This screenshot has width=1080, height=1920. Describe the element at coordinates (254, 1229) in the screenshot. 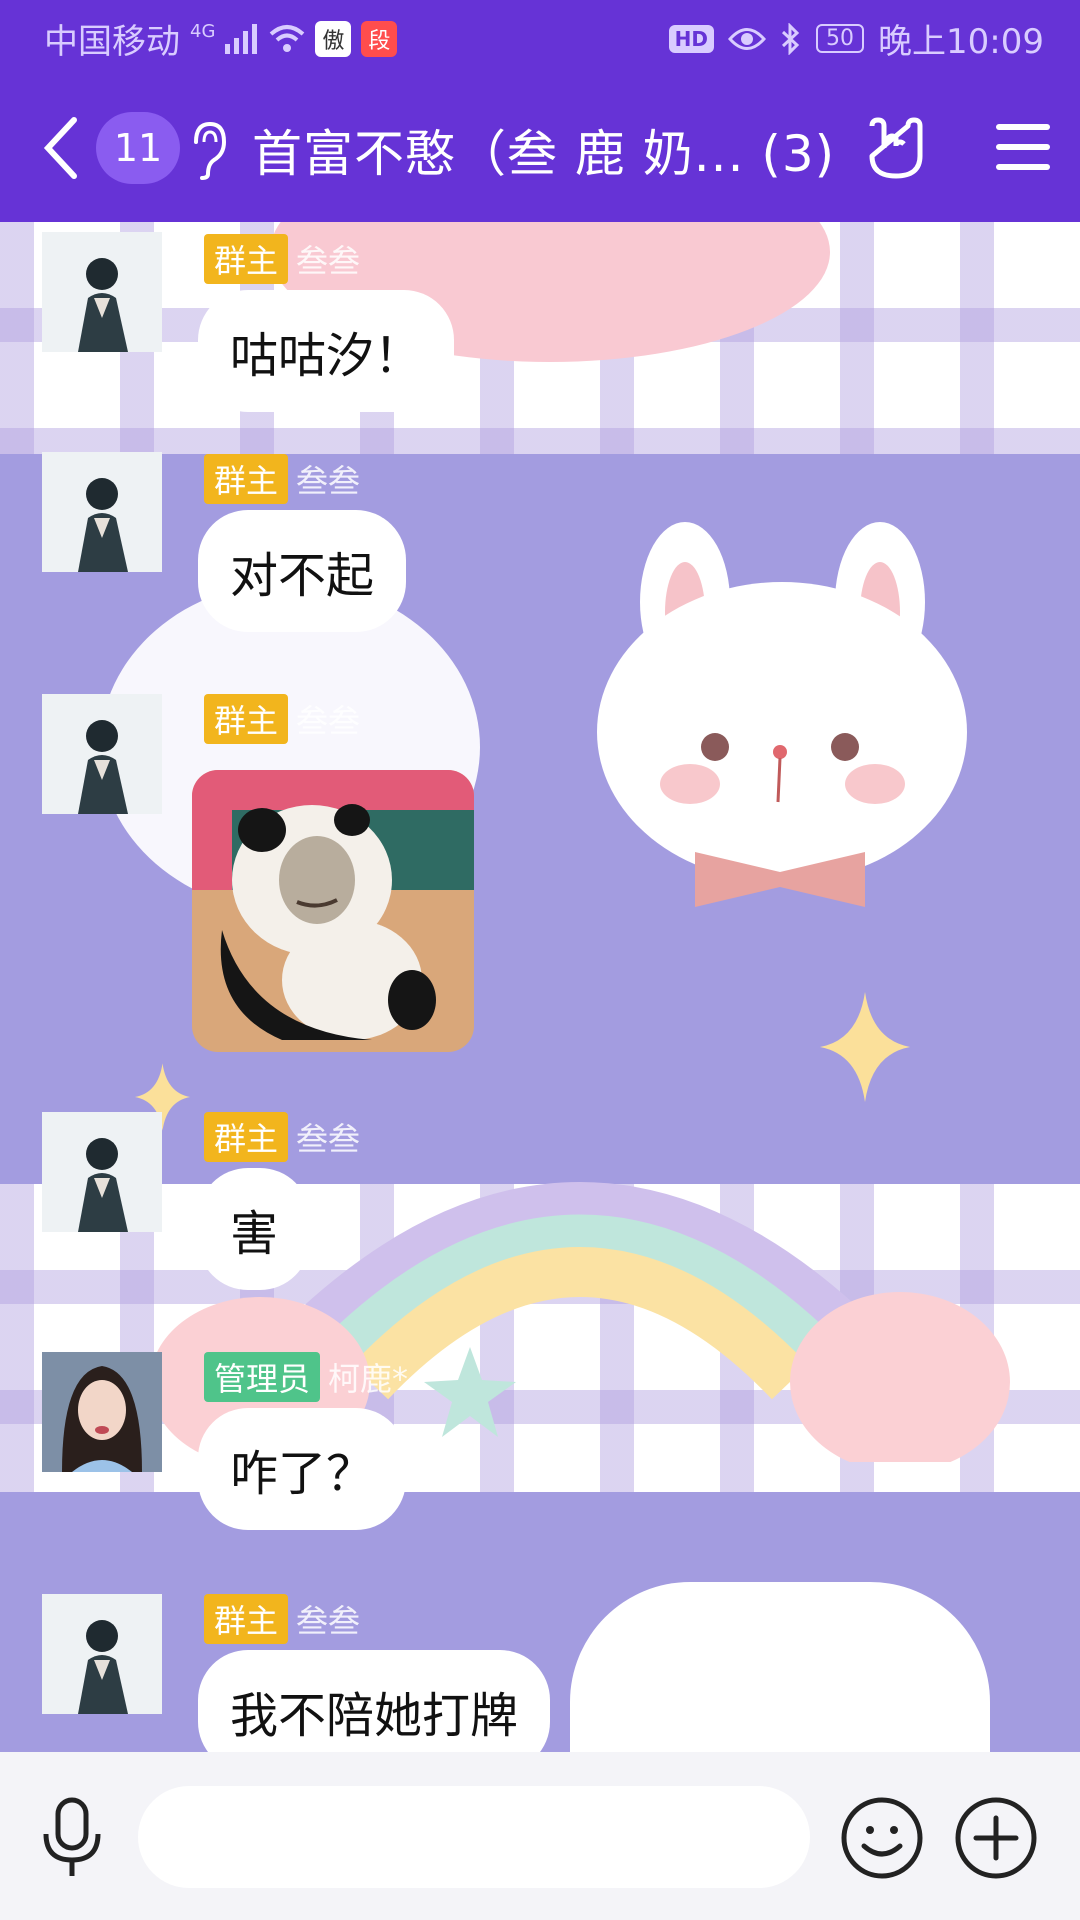

I see `message-bubble: 害` at that location.